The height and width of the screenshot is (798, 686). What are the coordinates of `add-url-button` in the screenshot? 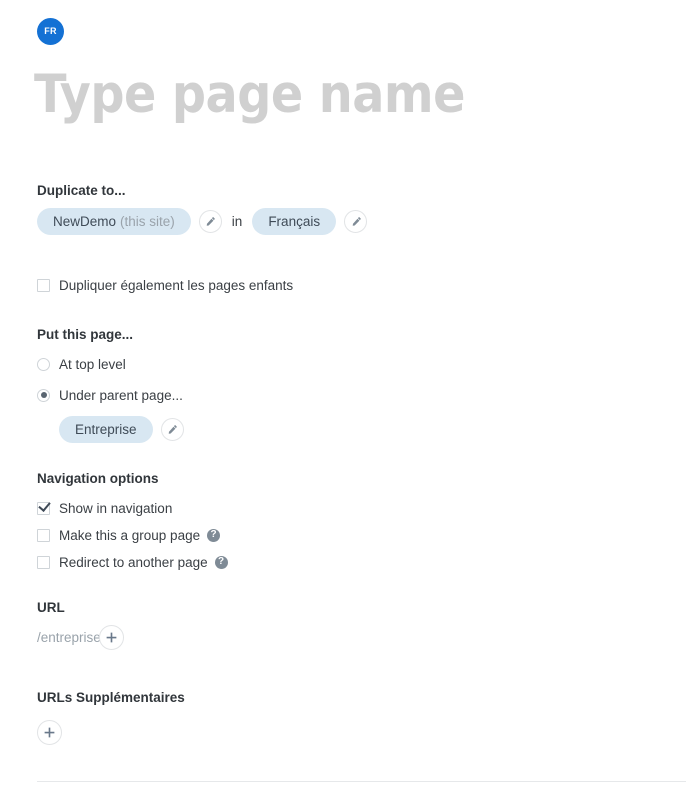 It's located at (111, 638).